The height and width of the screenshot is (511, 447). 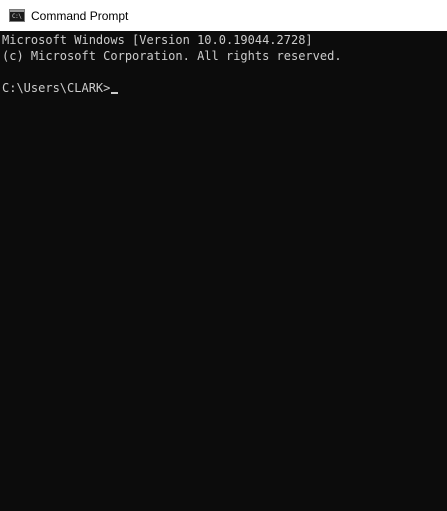 I want to click on window-title: Command Prompt, so click(x=80, y=15).